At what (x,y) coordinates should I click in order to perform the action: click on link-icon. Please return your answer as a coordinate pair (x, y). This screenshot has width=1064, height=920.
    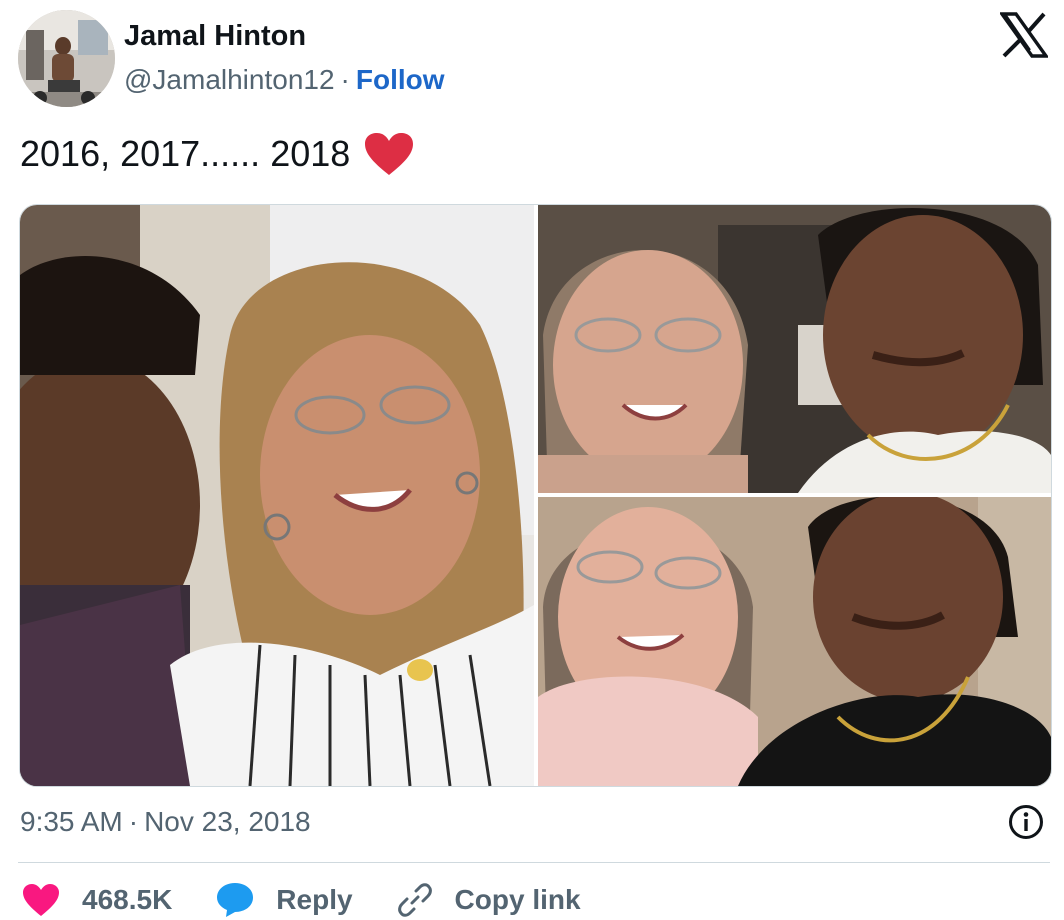
    Looking at the image, I should click on (414, 900).